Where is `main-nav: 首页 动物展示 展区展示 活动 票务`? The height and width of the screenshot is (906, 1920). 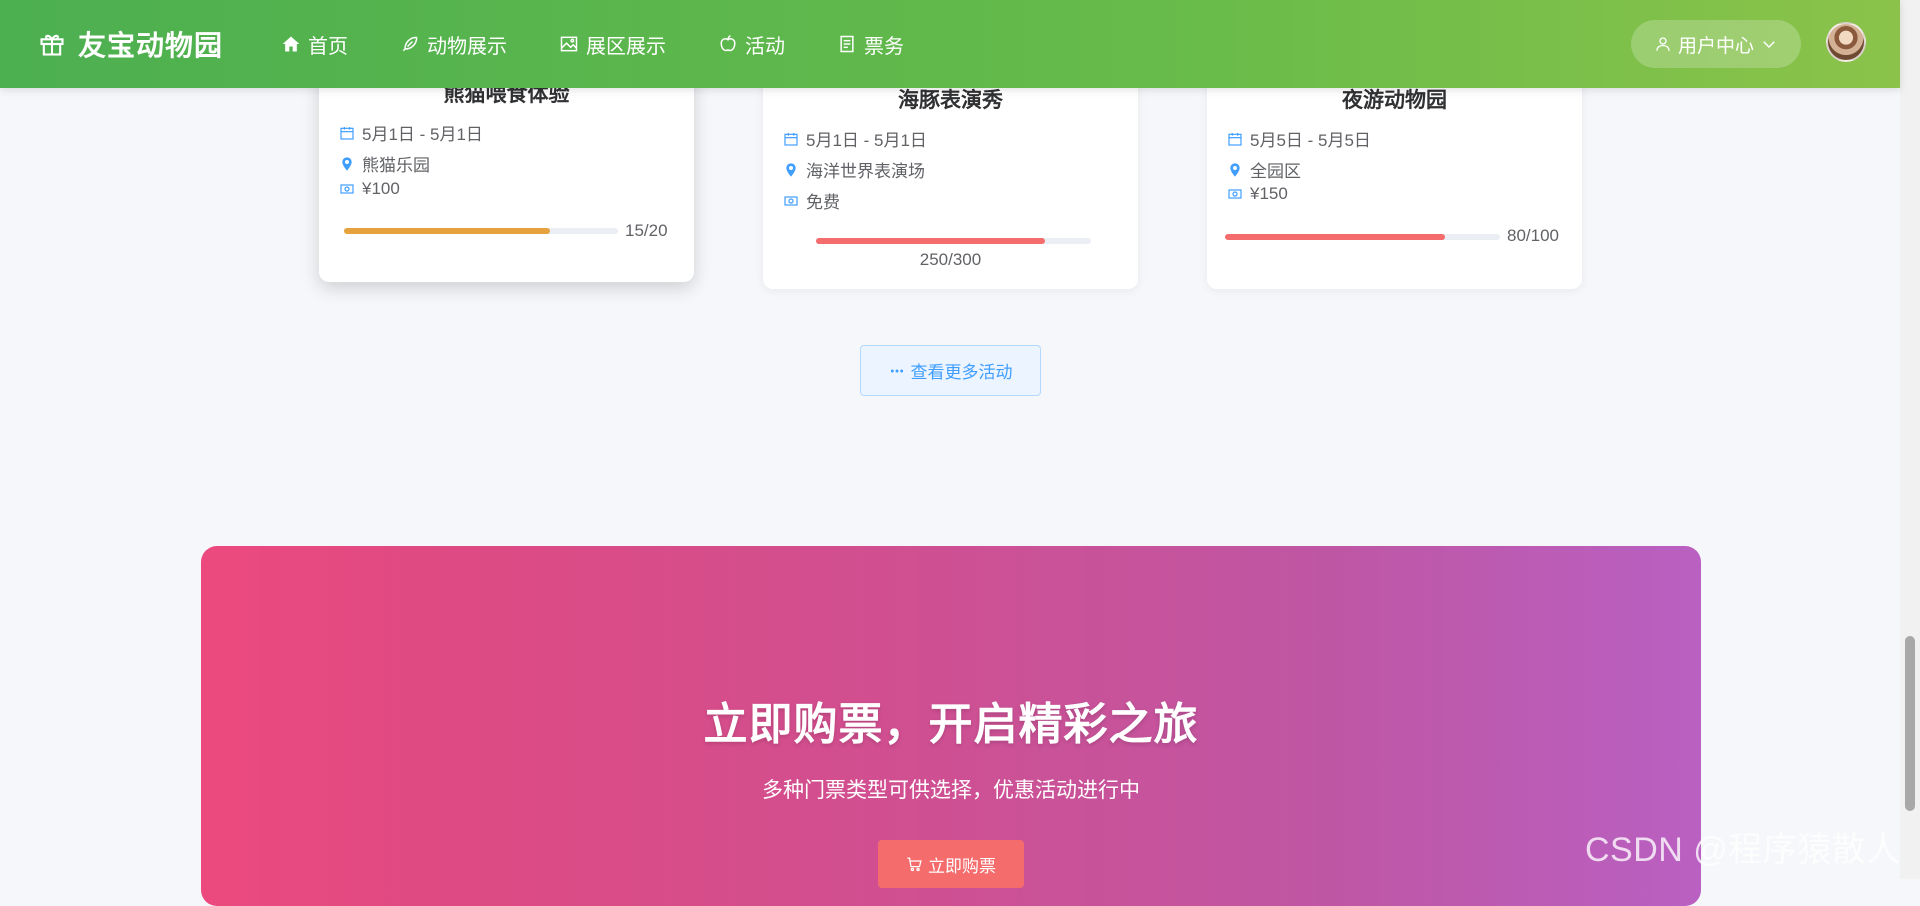 main-nav: 首页 动物展示 展区展示 活动 票务 is located at coordinates (618, 44).